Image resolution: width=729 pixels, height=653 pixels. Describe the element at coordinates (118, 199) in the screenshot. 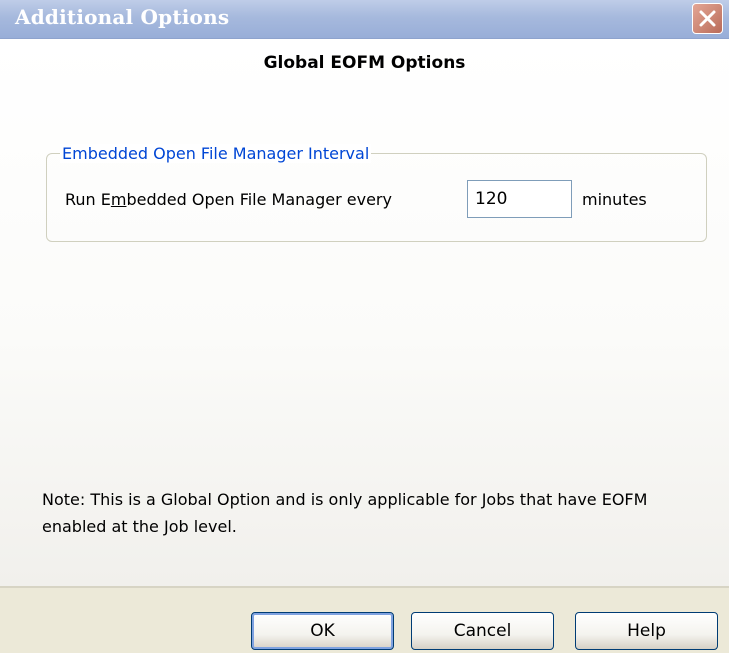

I see `run-label-accelerator: m` at that location.